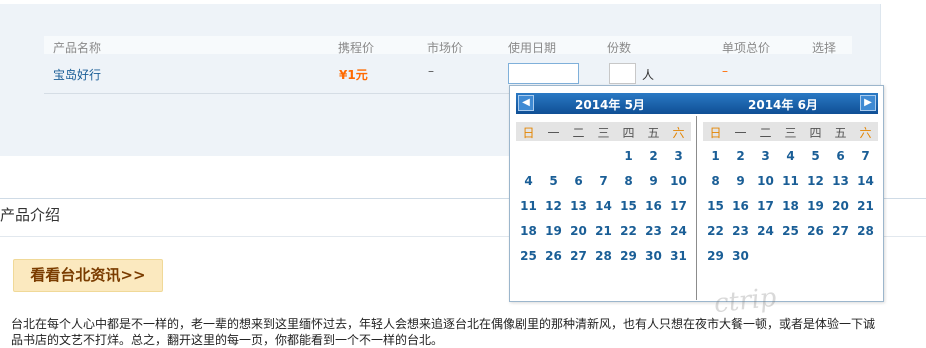 This screenshot has height=348, width=926. What do you see at coordinates (532, 48) in the screenshot?
I see `header-use-date: 使用日期` at bounding box center [532, 48].